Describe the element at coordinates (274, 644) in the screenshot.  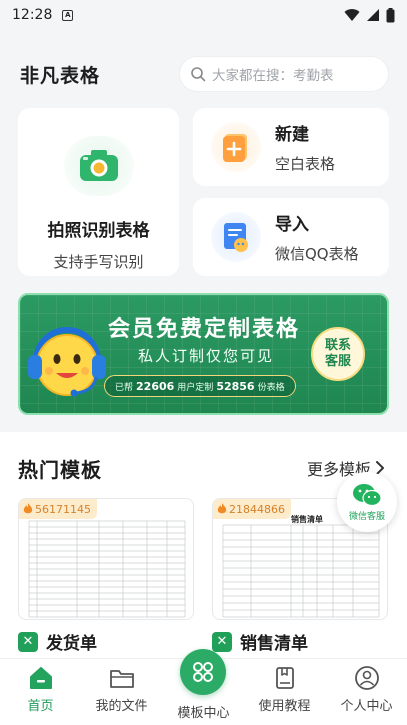
I see `template-name-label: 销售清单` at that location.